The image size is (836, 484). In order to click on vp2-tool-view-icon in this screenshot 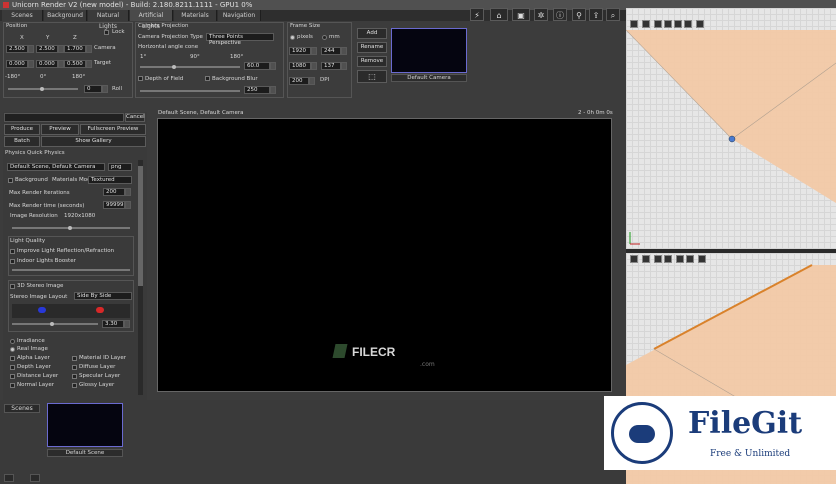, I will do `click(702, 259)`.